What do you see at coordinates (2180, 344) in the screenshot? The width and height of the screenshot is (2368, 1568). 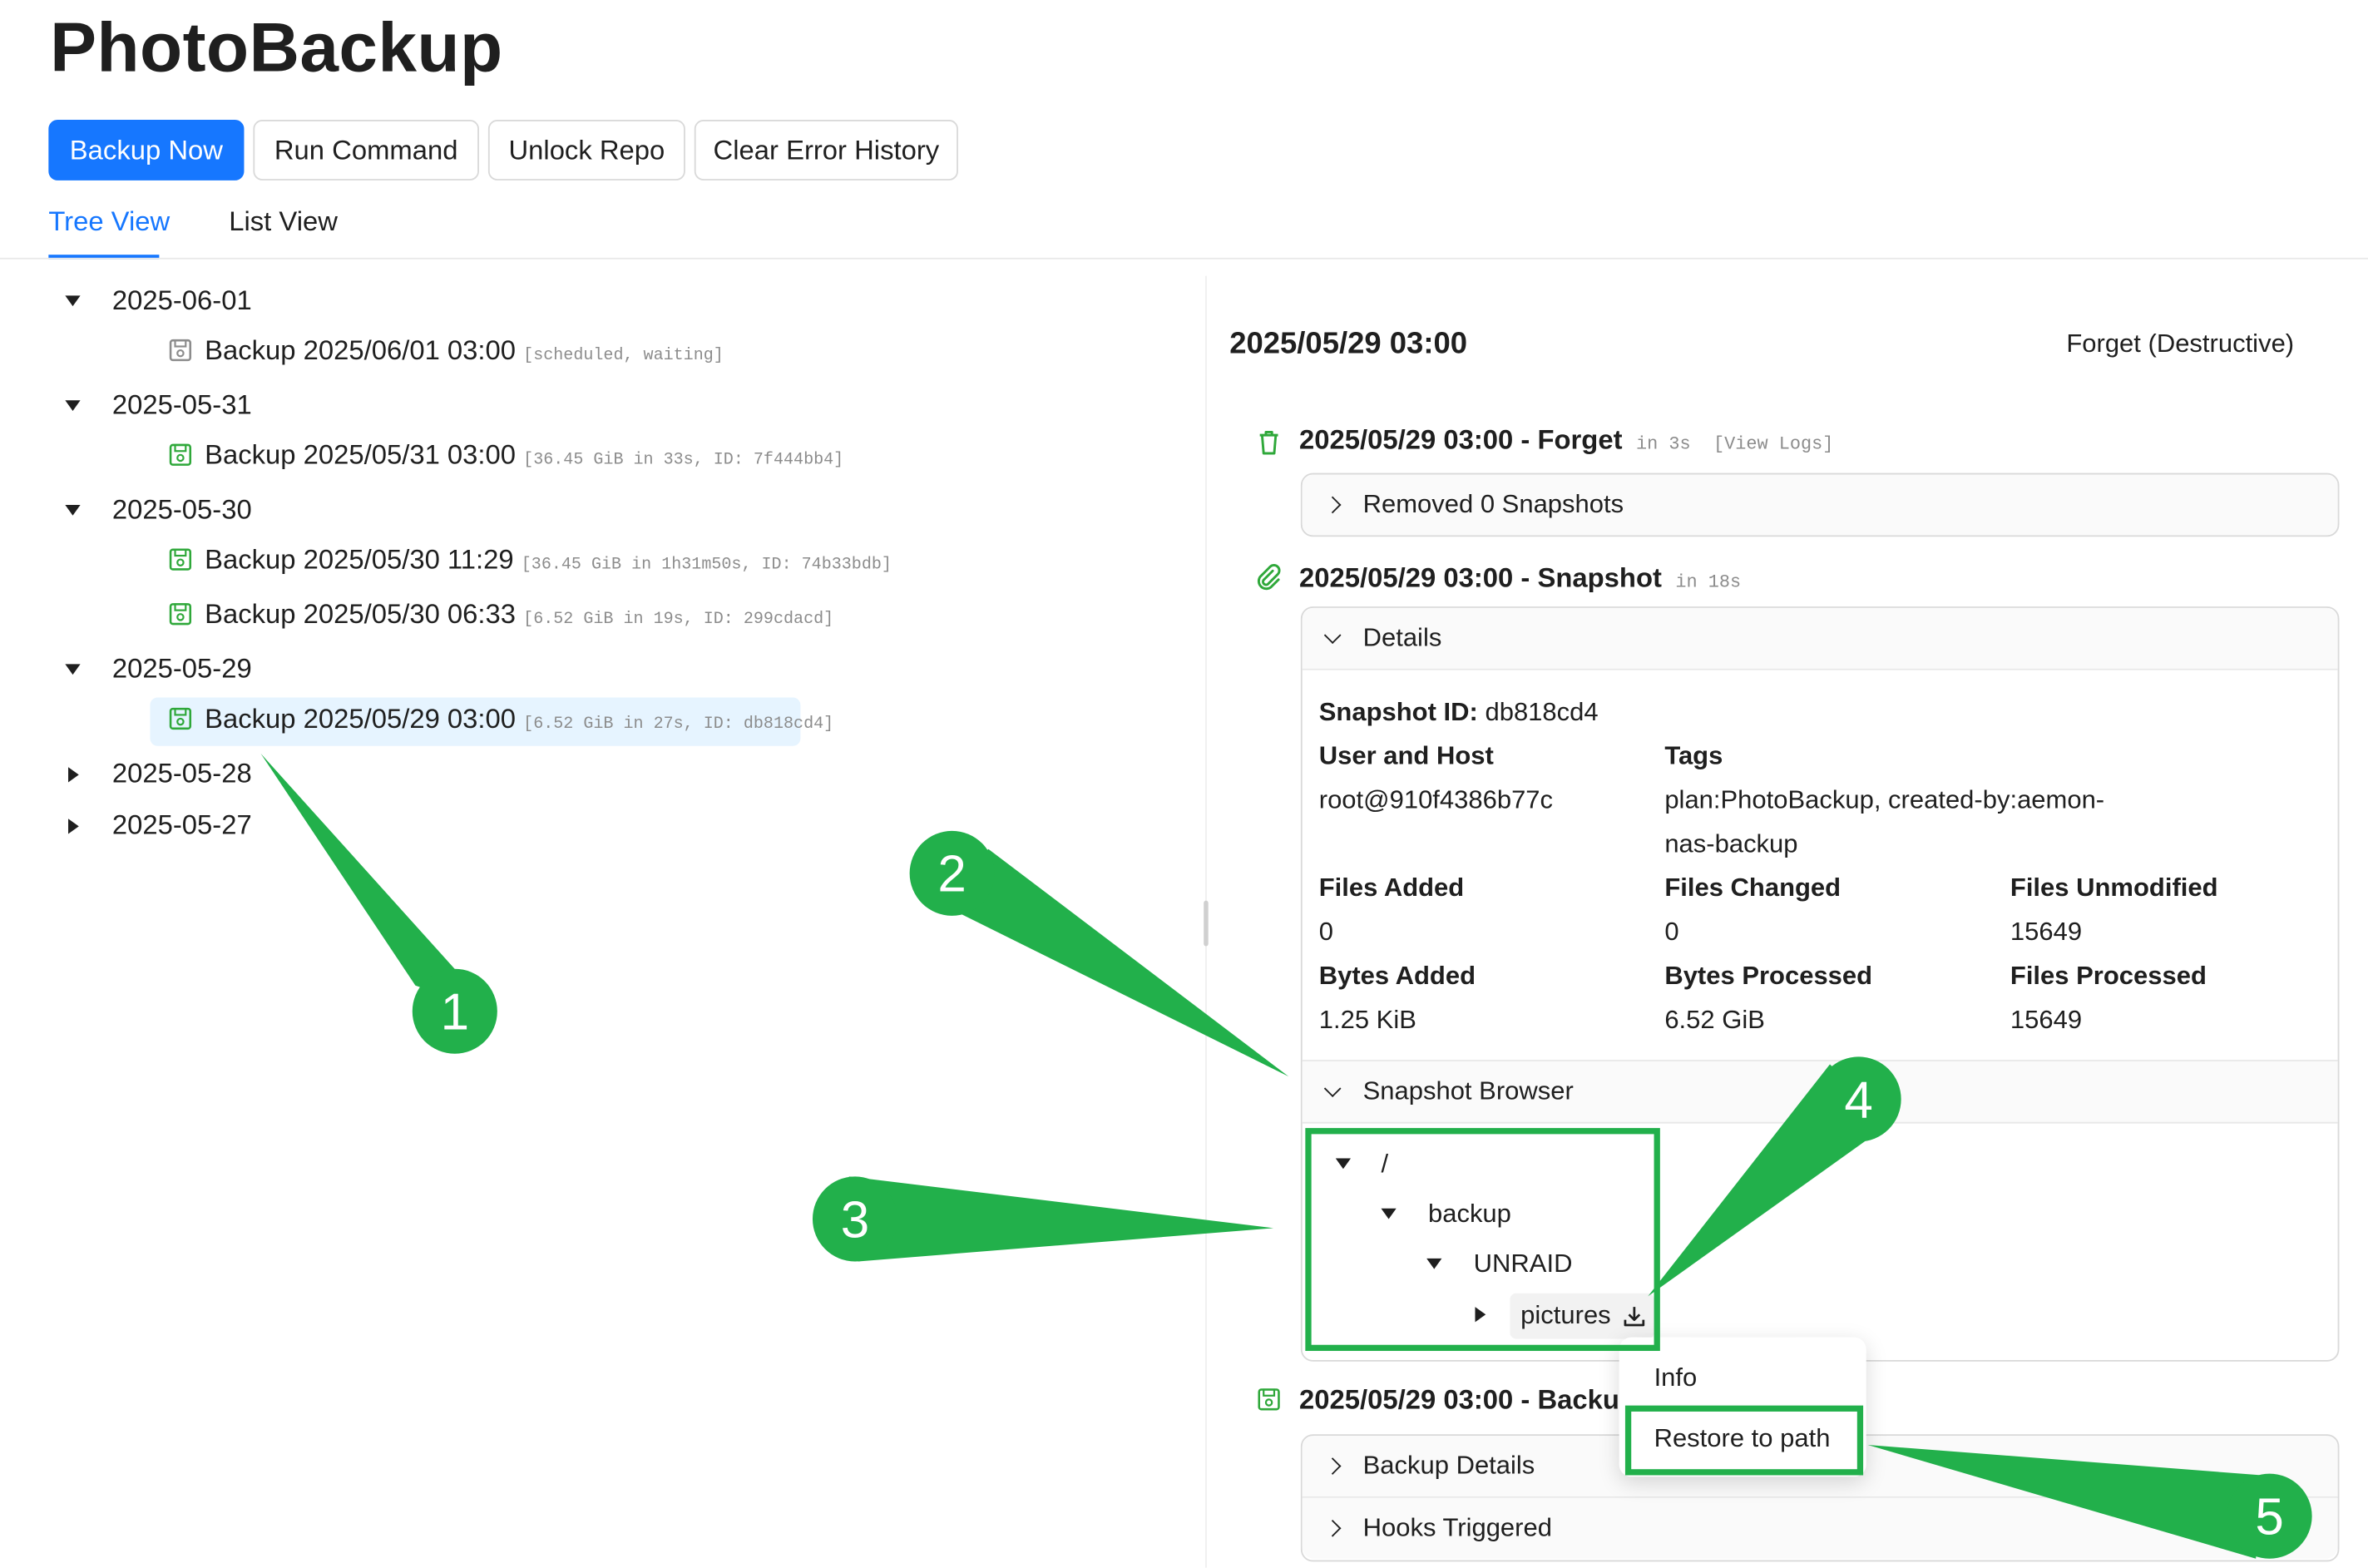 I see `forget-destructive-button: Forget (Destructive)` at bounding box center [2180, 344].